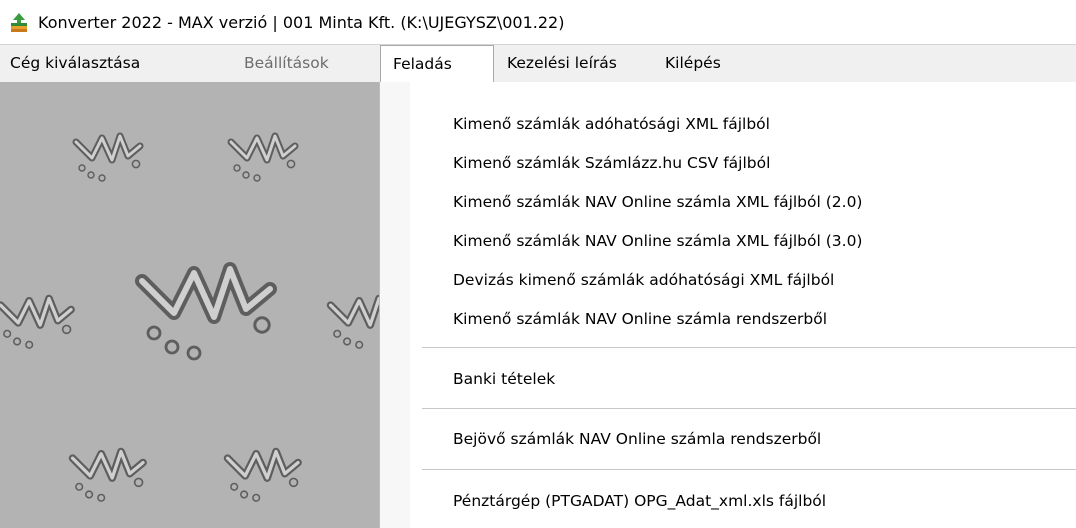  I want to click on menu-item-banki-tetelek: Banki tételek, so click(504, 379).